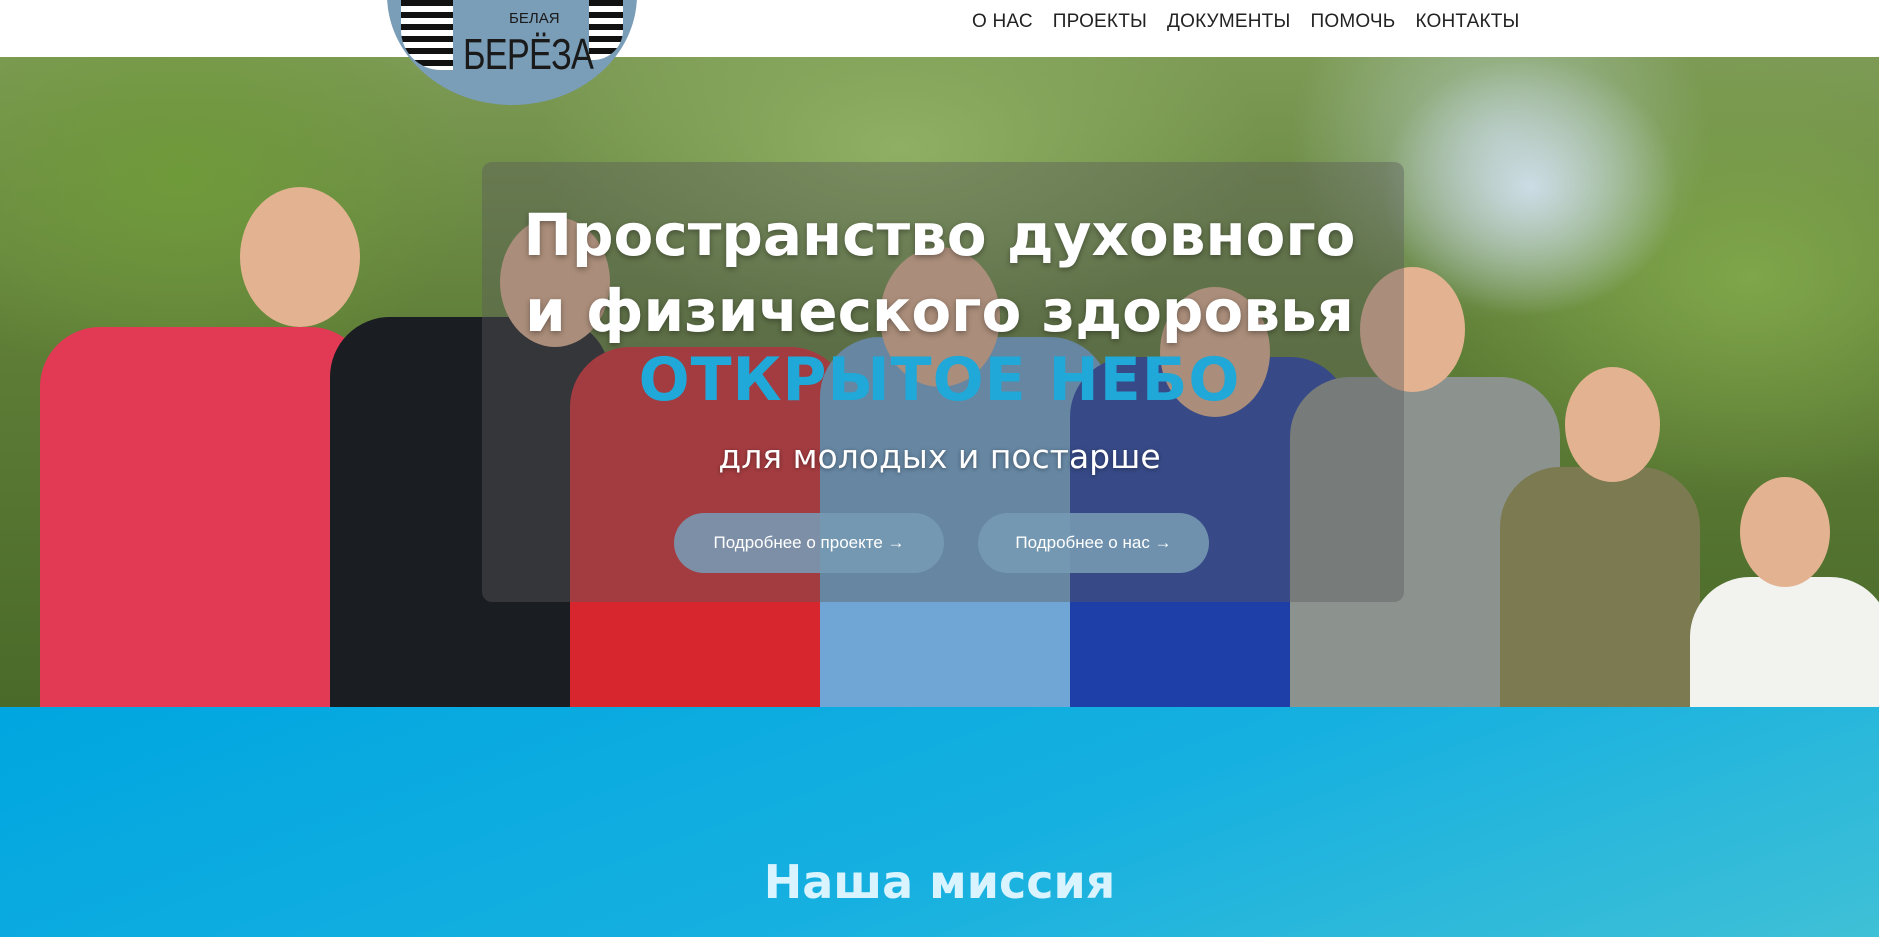  Describe the element at coordinates (1352, 22) in the screenshot. I see `nav-item-help: ПОМОЧЬ` at that location.